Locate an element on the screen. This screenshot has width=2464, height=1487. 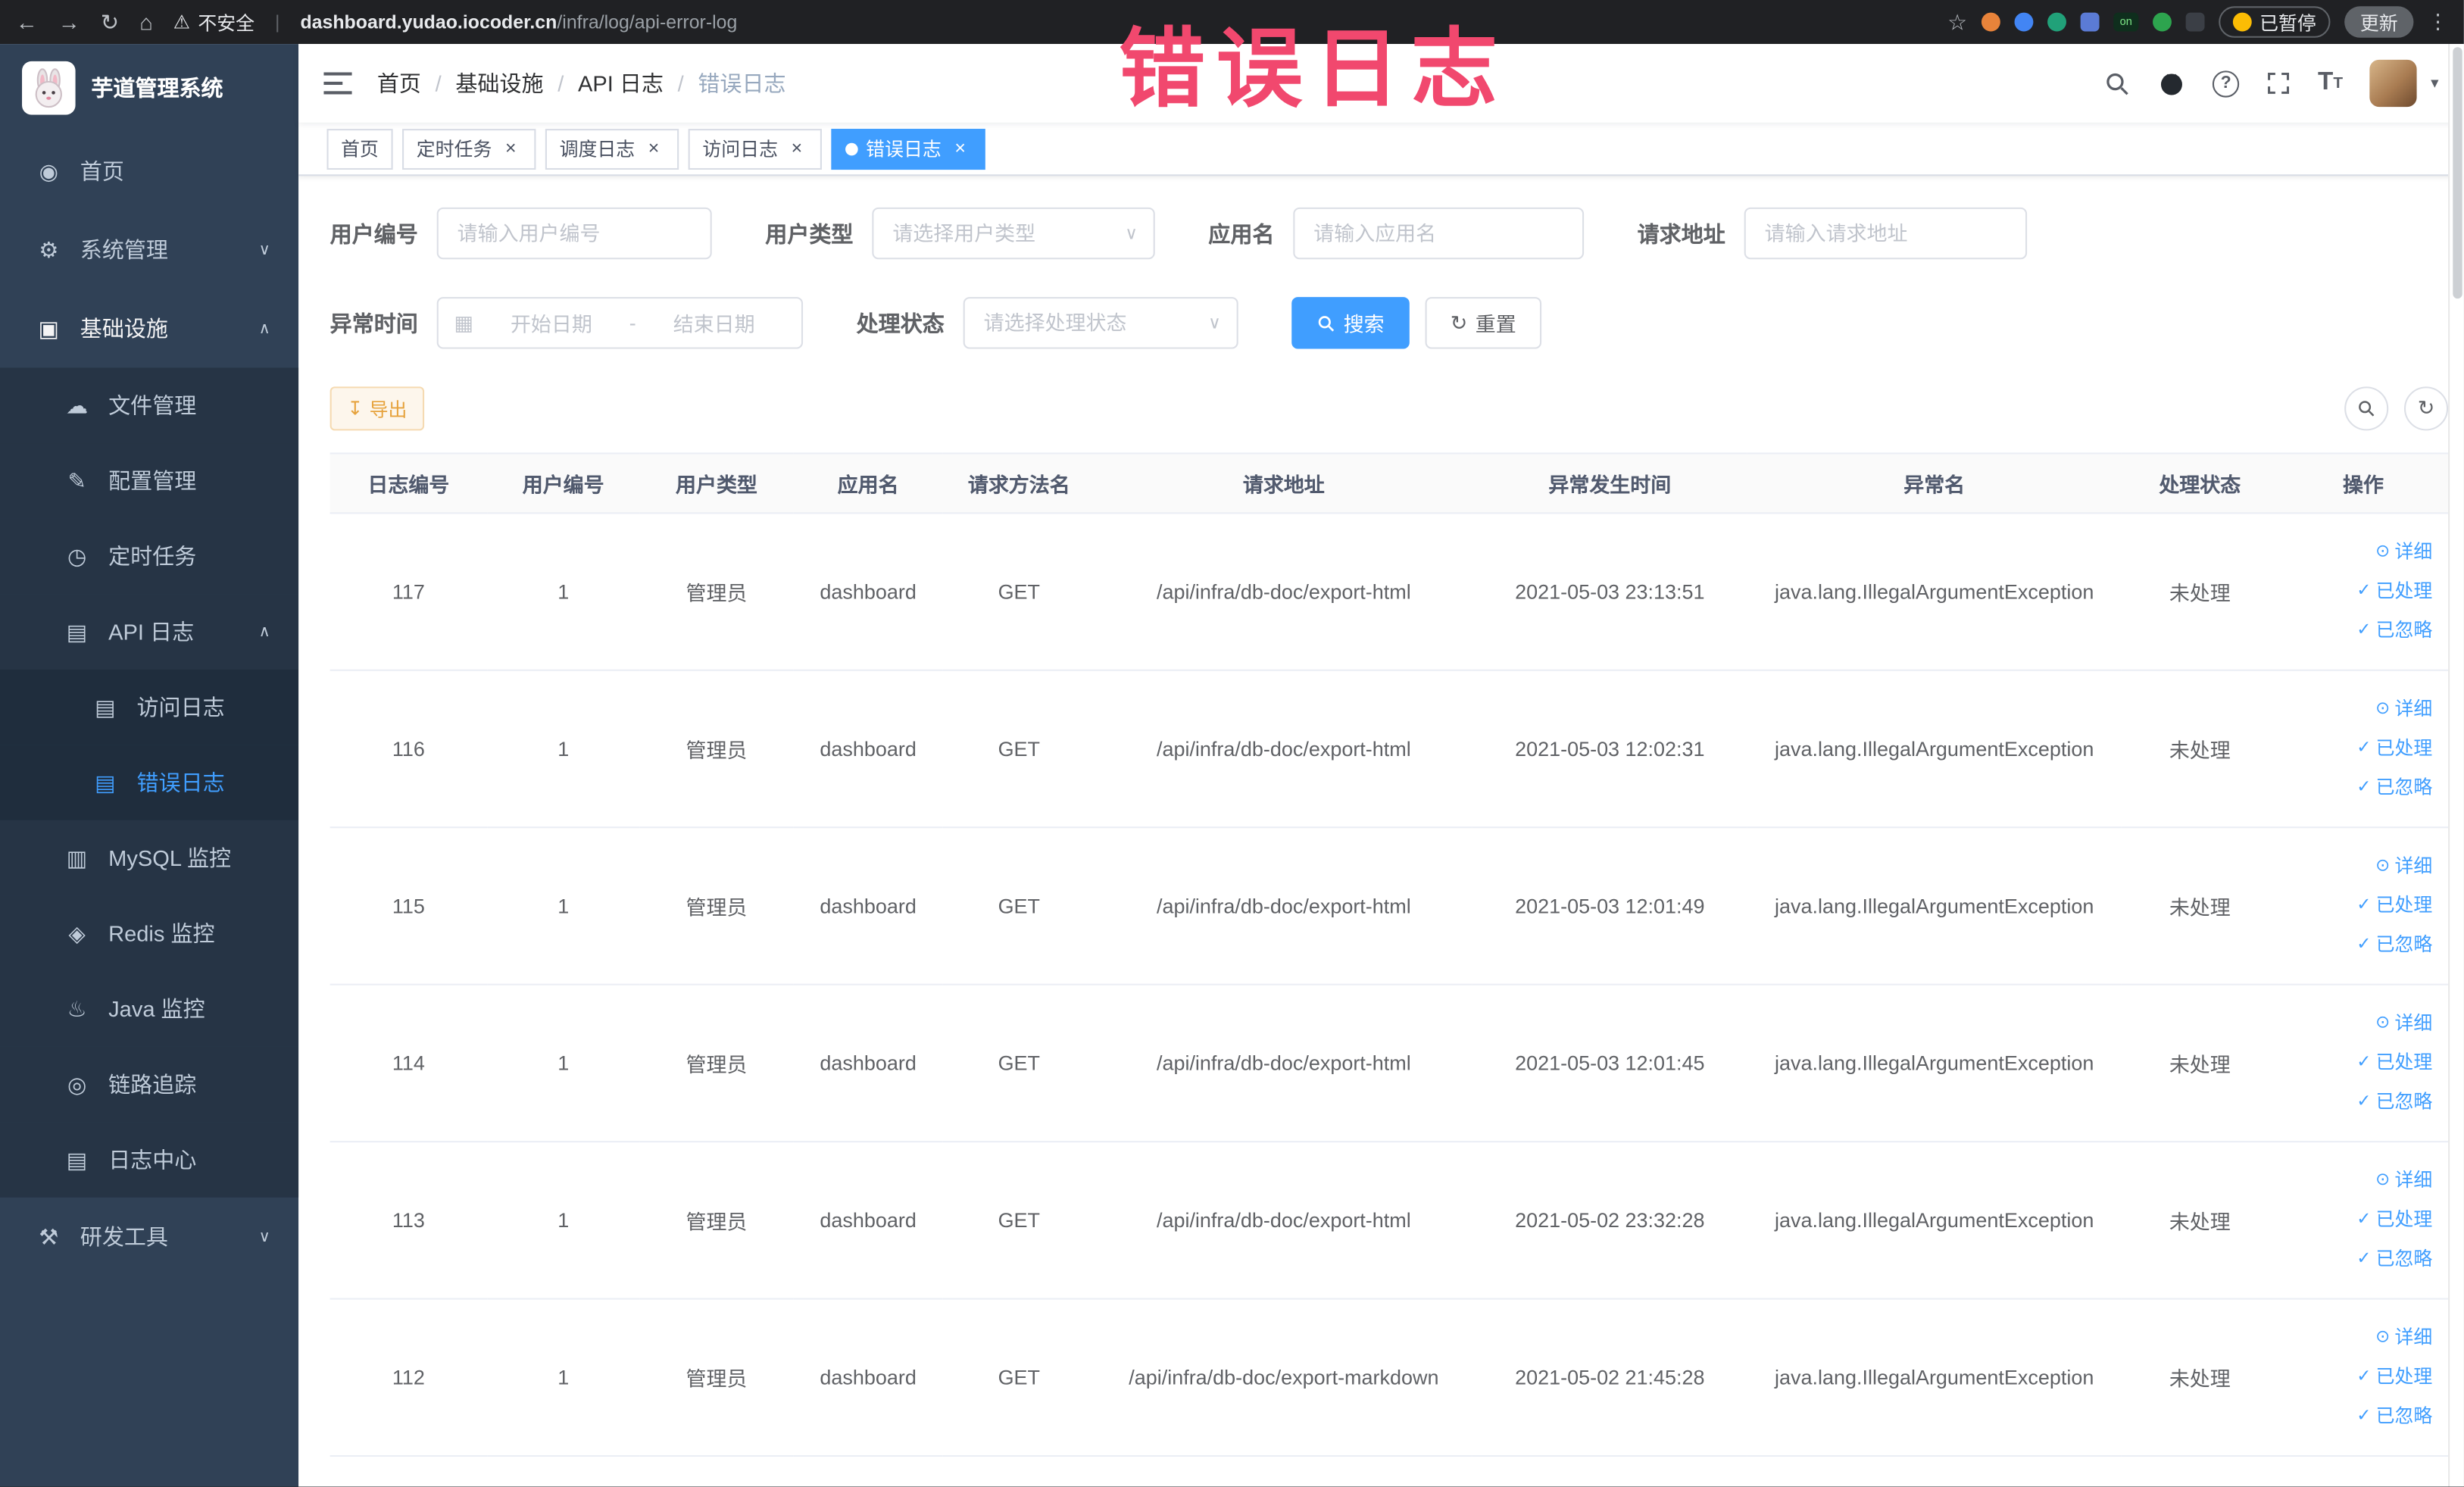
sidebar-item-infra: ▣ 基础设施 ∧ is located at coordinates (149, 328).